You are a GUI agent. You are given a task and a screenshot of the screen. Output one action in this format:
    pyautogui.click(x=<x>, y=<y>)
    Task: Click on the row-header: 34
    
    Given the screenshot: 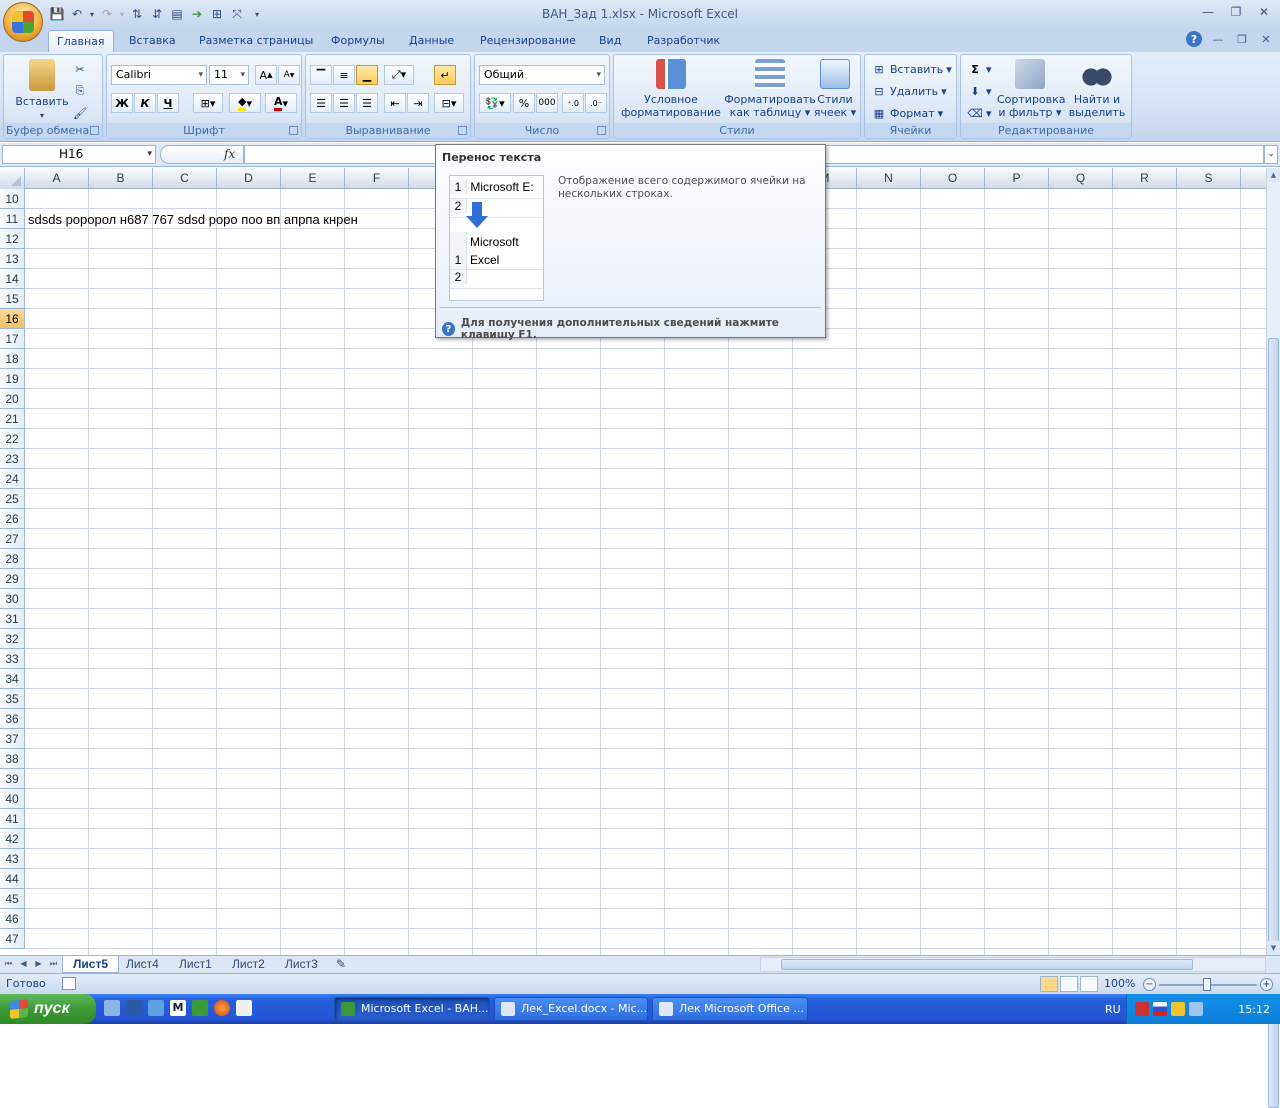 What is the action you would take?
    pyautogui.click(x=12, y=679)
    